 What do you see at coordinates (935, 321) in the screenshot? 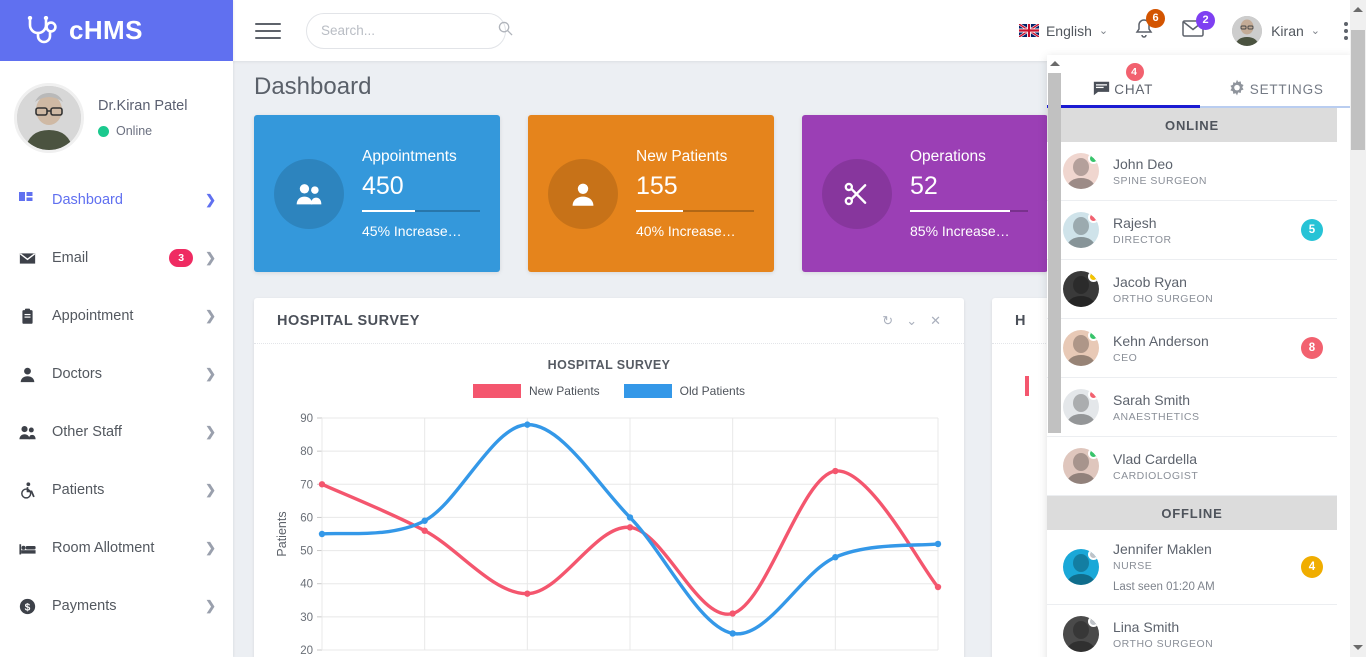
I see `close-icon: ✕` at bounding box center [935, 321].